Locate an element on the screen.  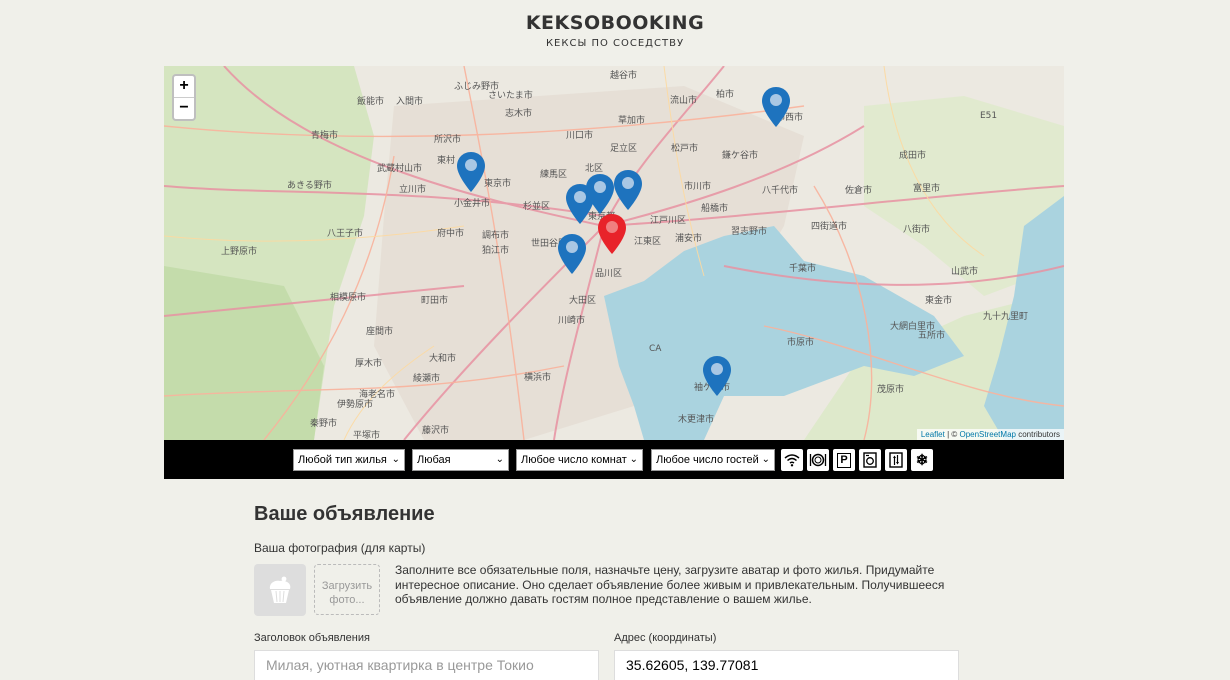
rooms-select: Любое число комнат ⌄ is located at coordinates (579, 460).